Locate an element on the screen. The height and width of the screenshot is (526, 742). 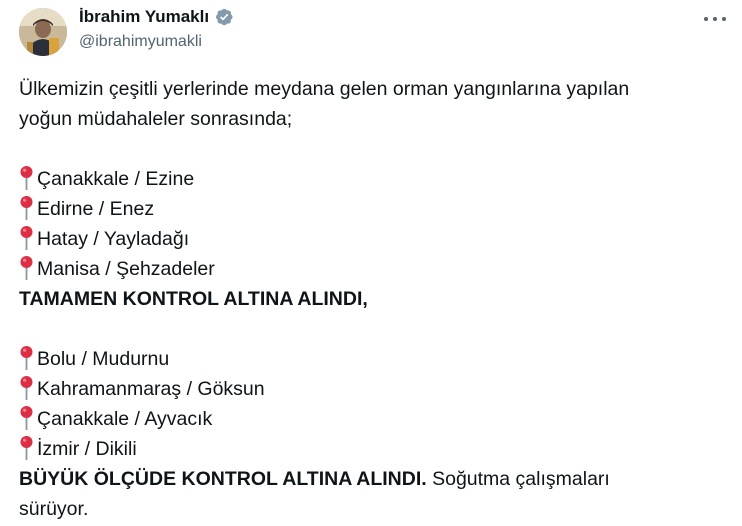
location-text: Bolu / Mudurnu is located at coordinates (103, 359).